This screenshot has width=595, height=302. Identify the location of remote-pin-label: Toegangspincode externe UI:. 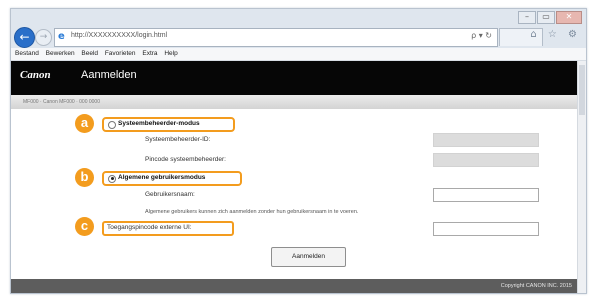
(149, 227).